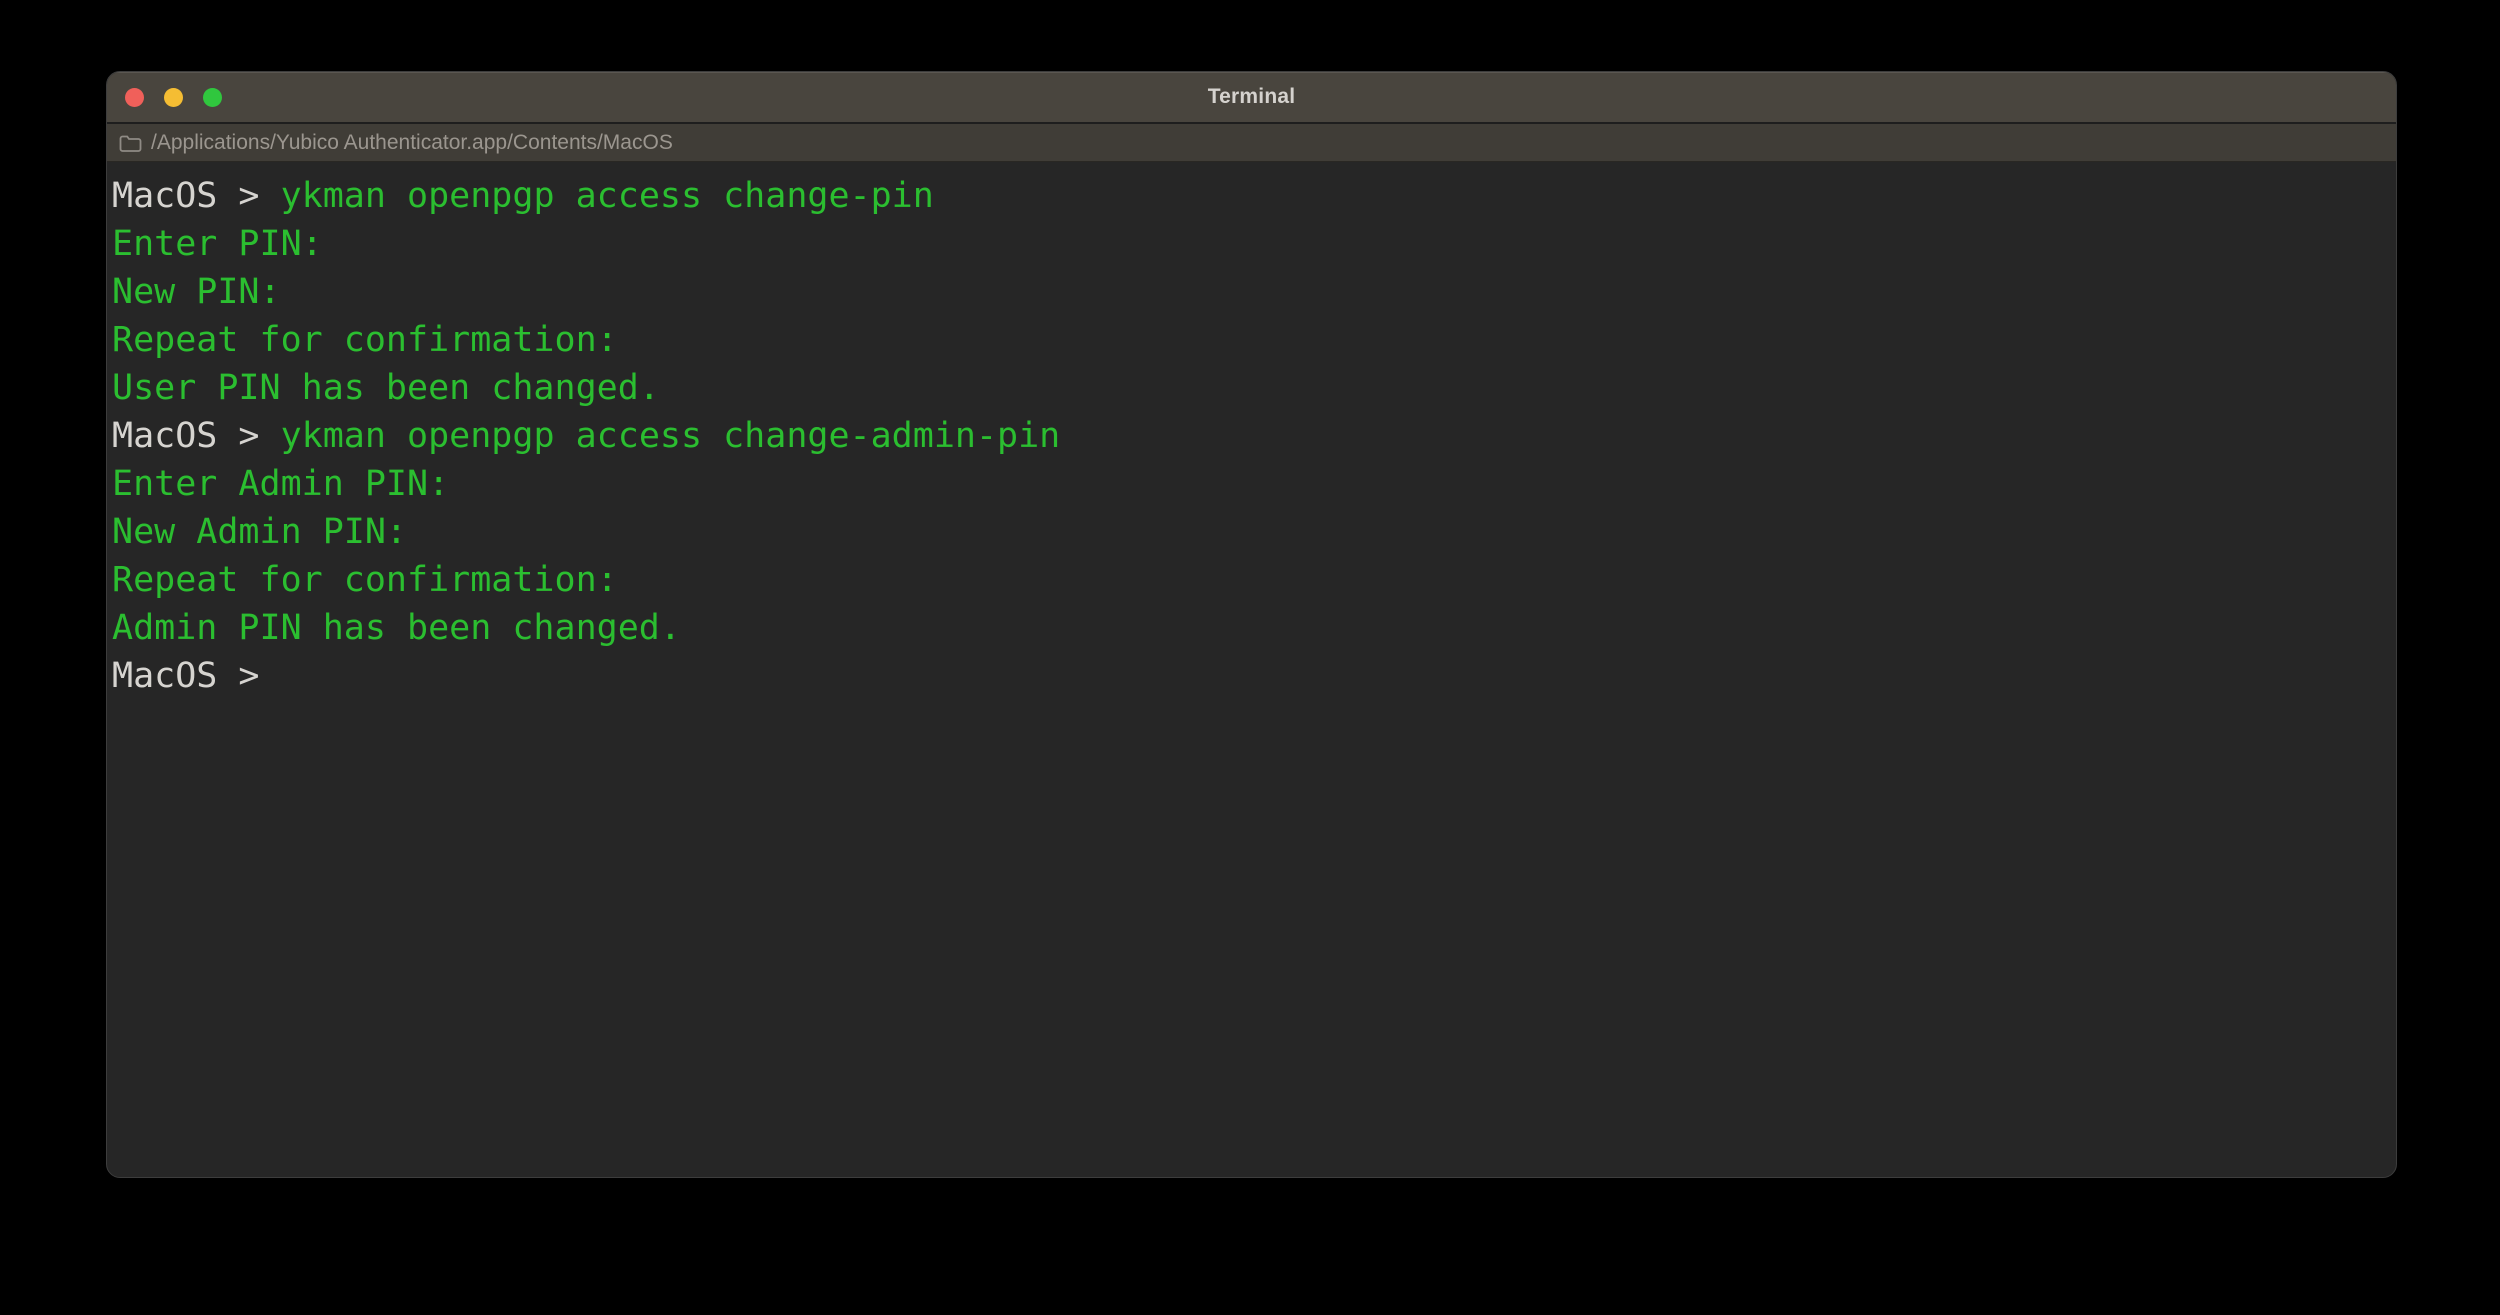  What do you see at coordinates (1250, 388) in the screenshot?
I see `terminal-line: User PIN has been changed.` at bounding box center [1250, 388].